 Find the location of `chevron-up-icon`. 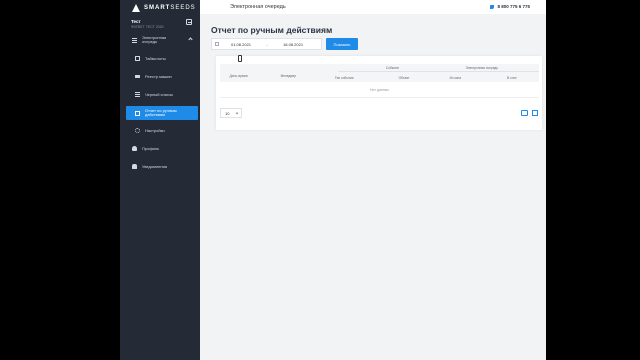

chevron-up-icon is located at coordinates (190, 39).